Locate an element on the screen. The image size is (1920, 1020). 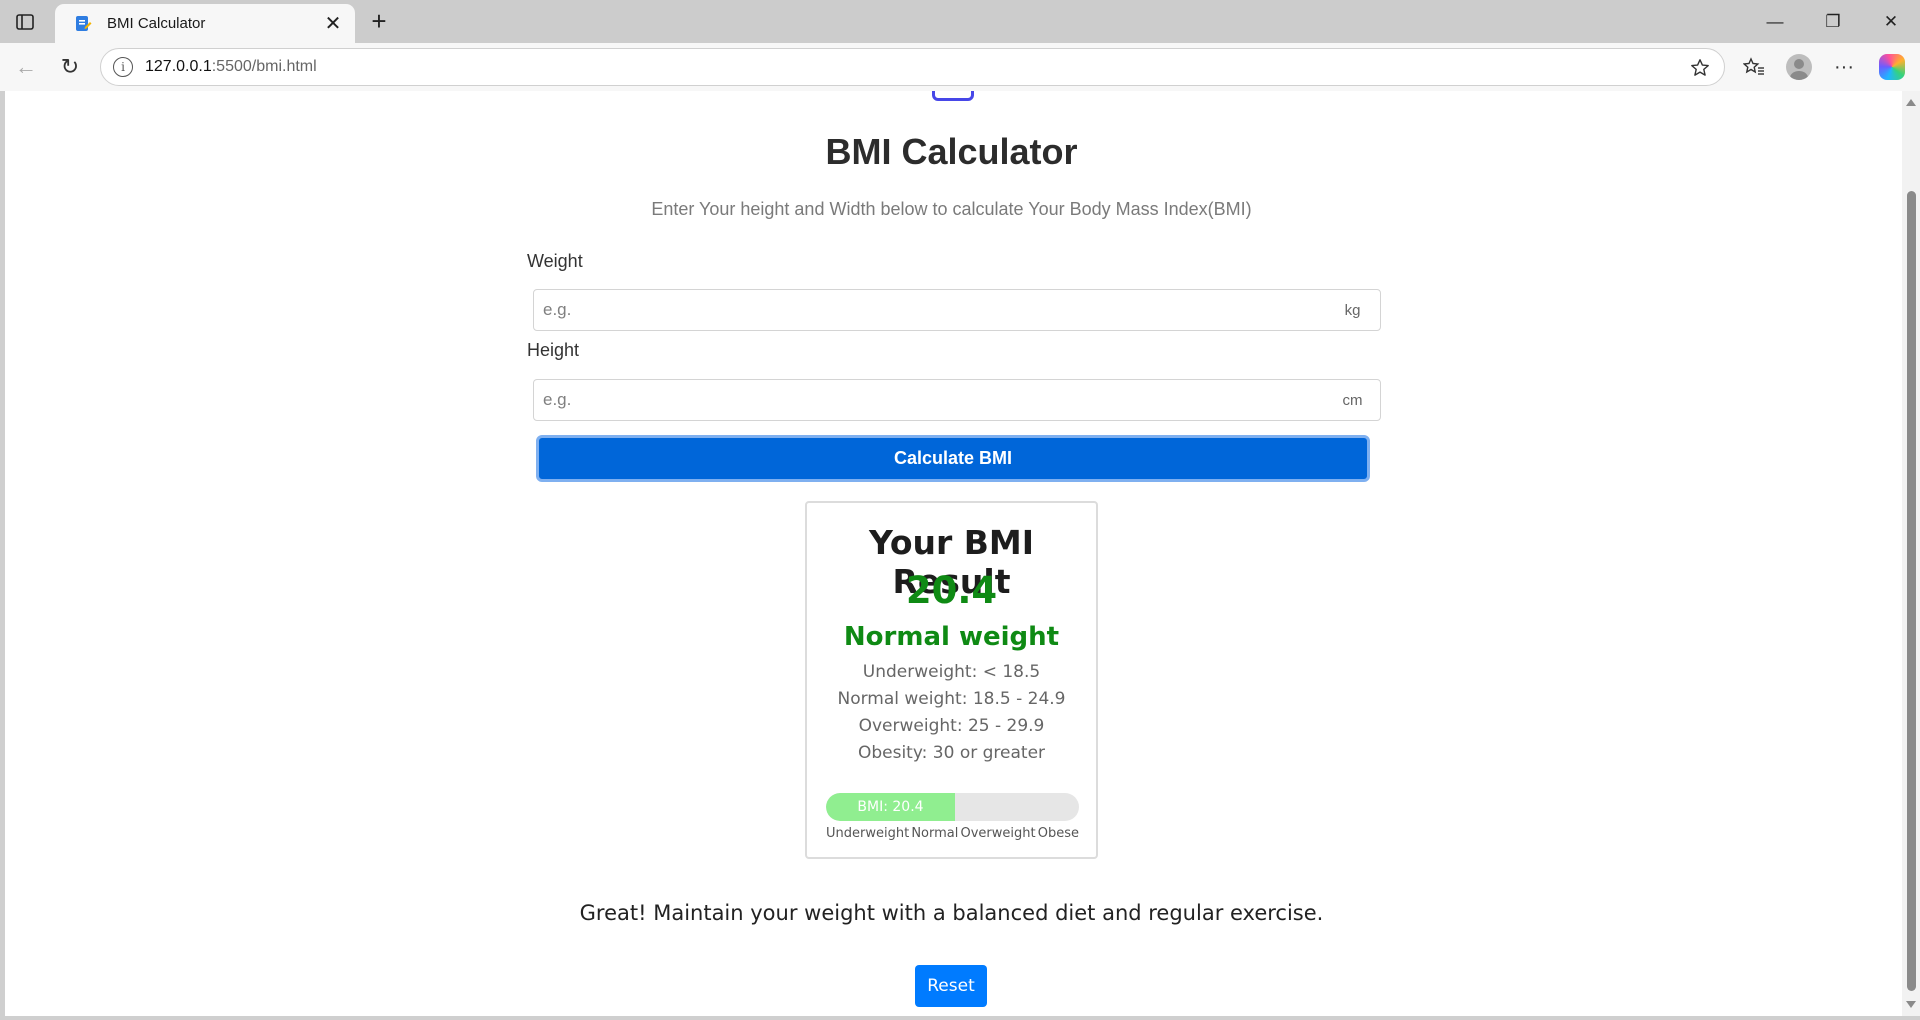
weight-field: kg is located at coordinates (957, 310).